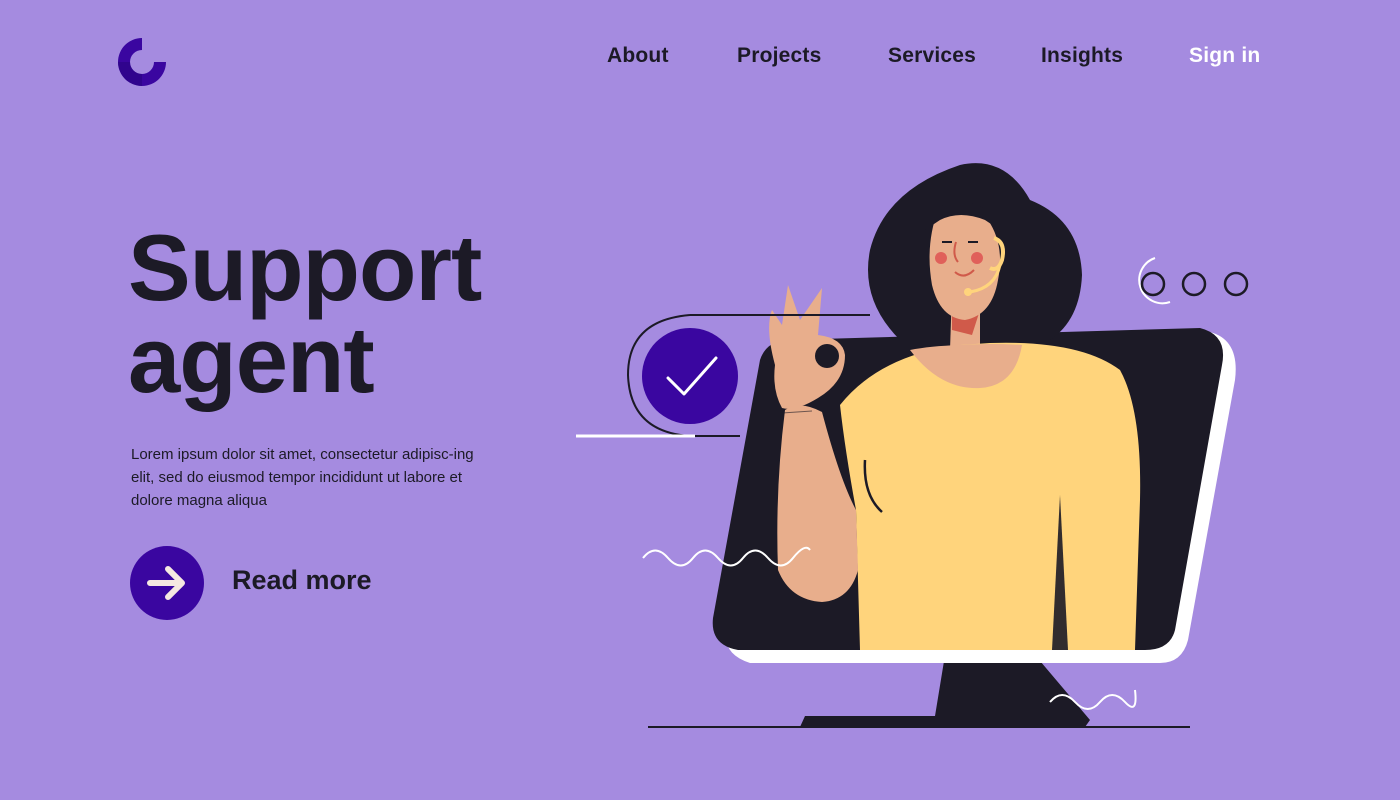 The width and height of the screenshot is (1400, 800). What do you see at coordinates (251, 359) in the screenshot?
I see `hero-title-line2: agent` at bounding box center [251, 359].